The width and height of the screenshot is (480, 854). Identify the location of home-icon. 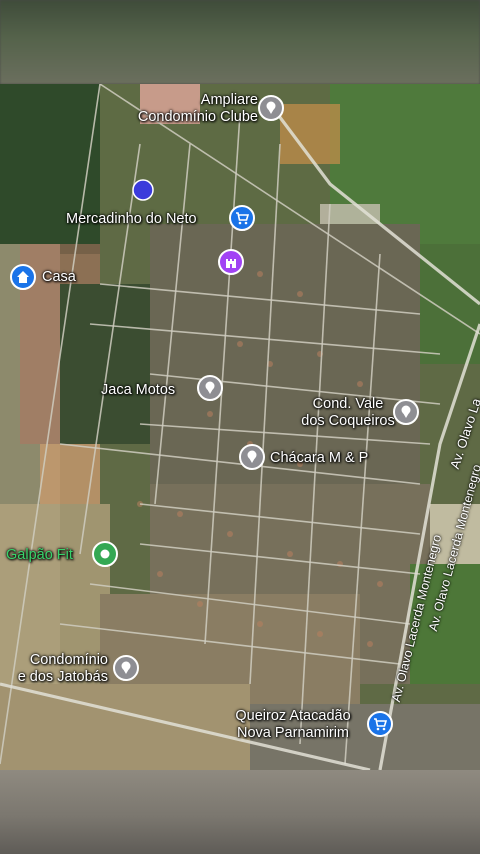
(23, 277).